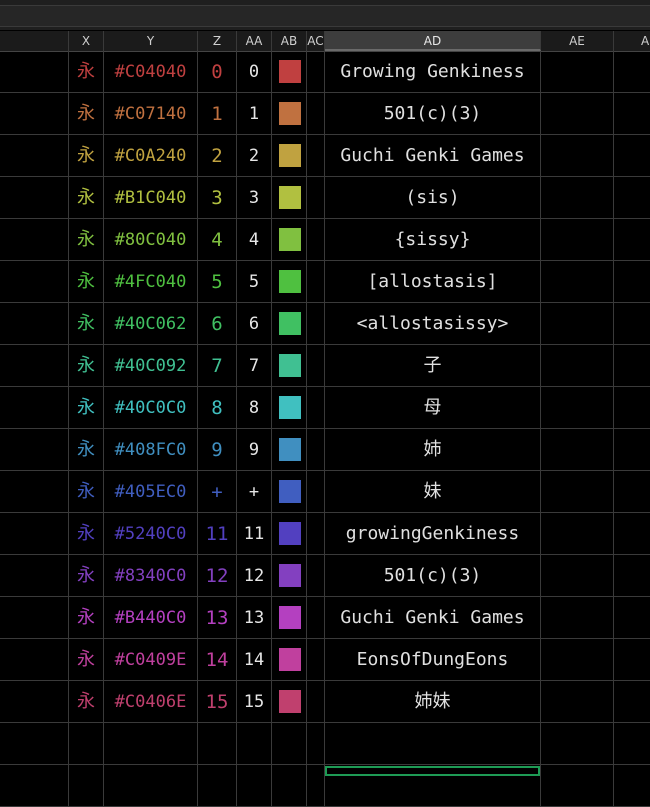 The width and height of the screenshot is (650, 807). Describe the element at coordinates (433, 282) in the screenshot. I see `cell-ad: [allostasis]` at that location.